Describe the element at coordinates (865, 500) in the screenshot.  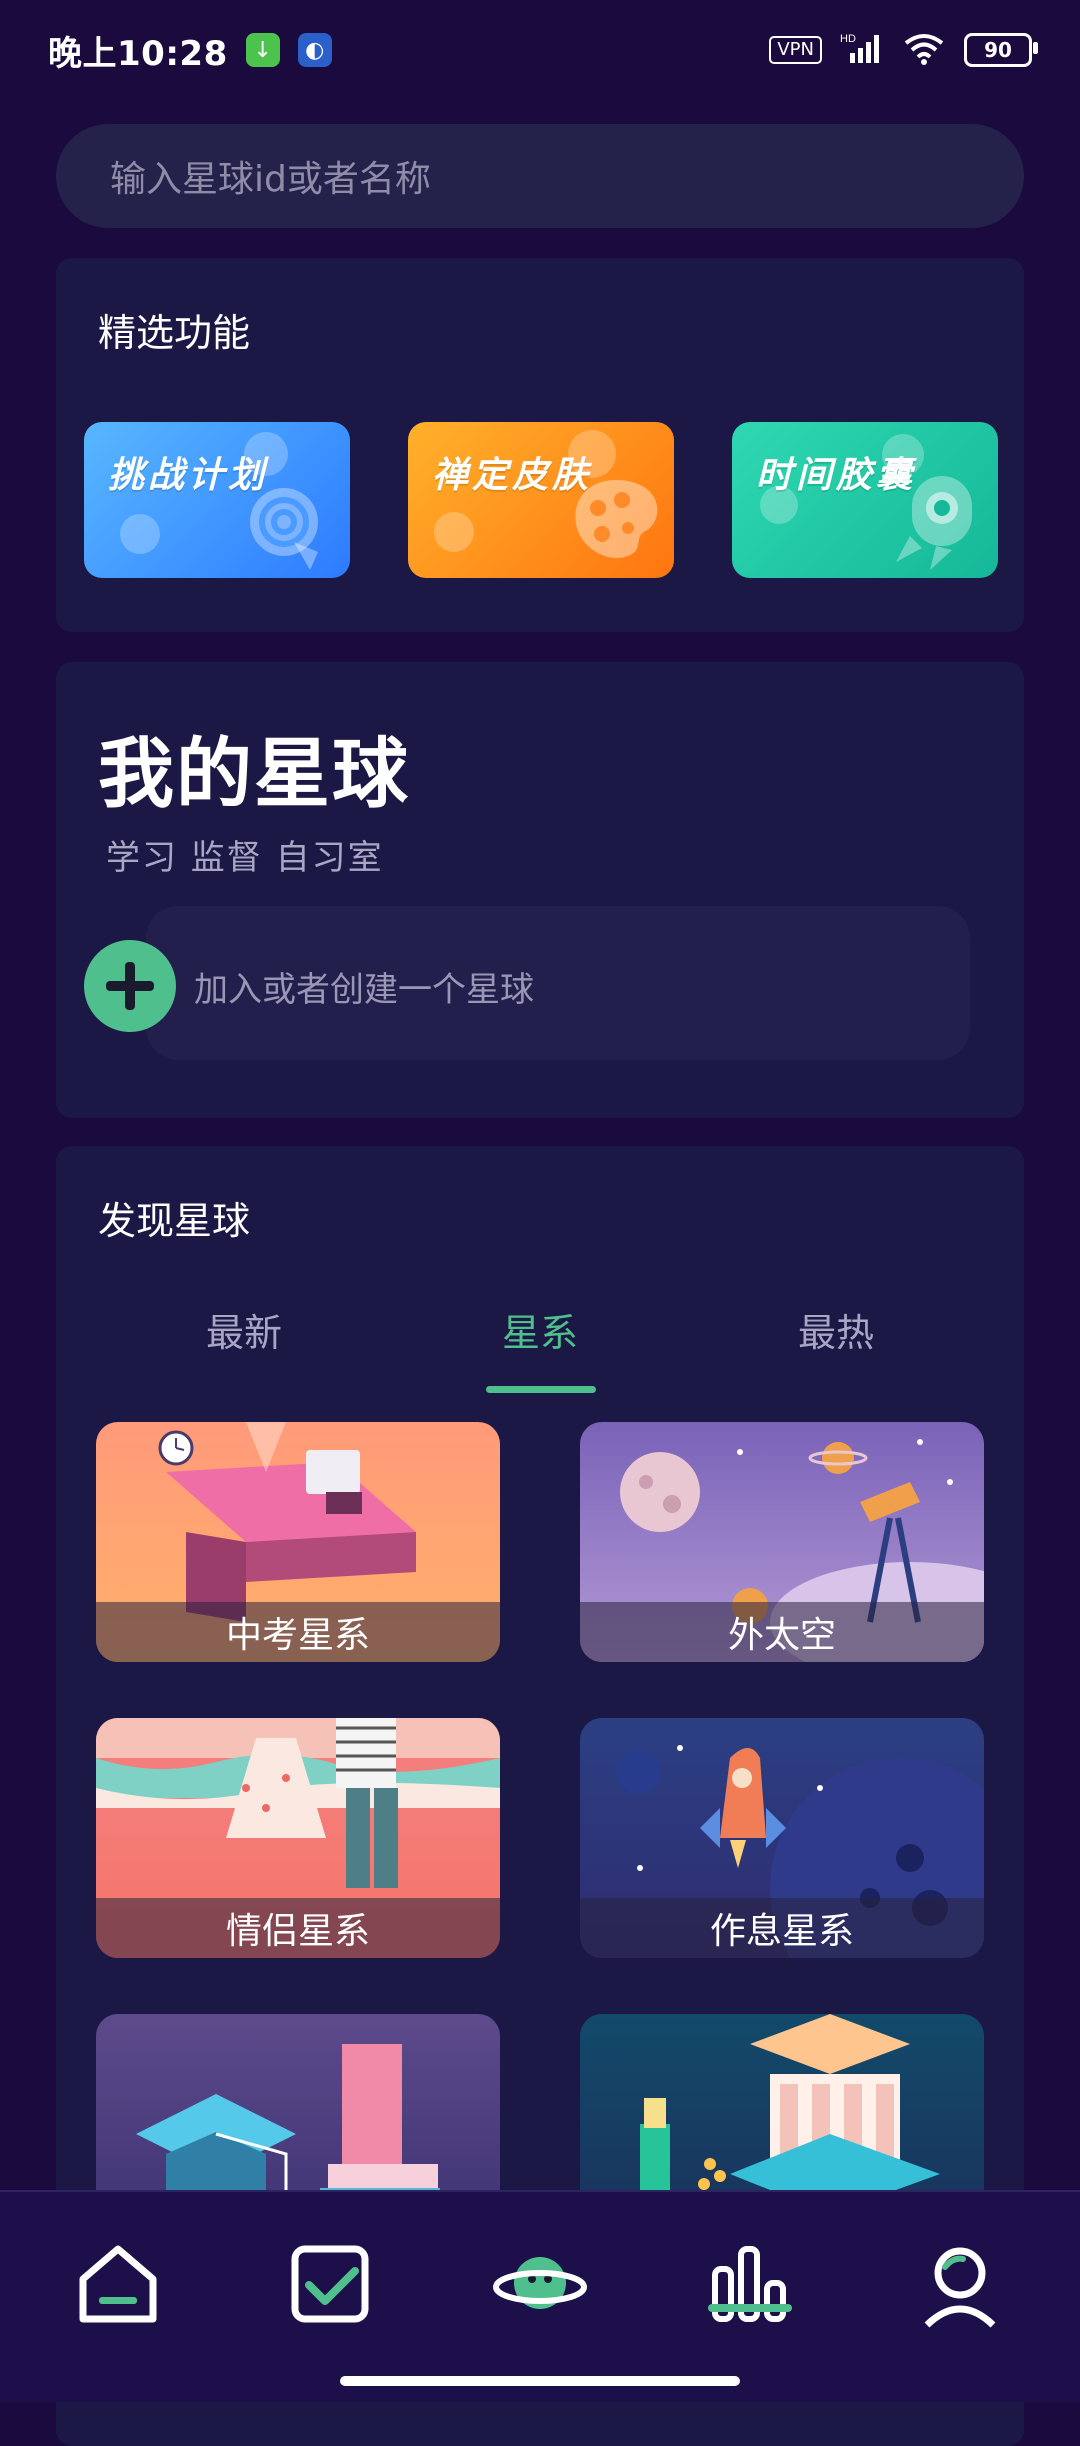
I see `feature-time-capsule: 时间胶囊` at that location.